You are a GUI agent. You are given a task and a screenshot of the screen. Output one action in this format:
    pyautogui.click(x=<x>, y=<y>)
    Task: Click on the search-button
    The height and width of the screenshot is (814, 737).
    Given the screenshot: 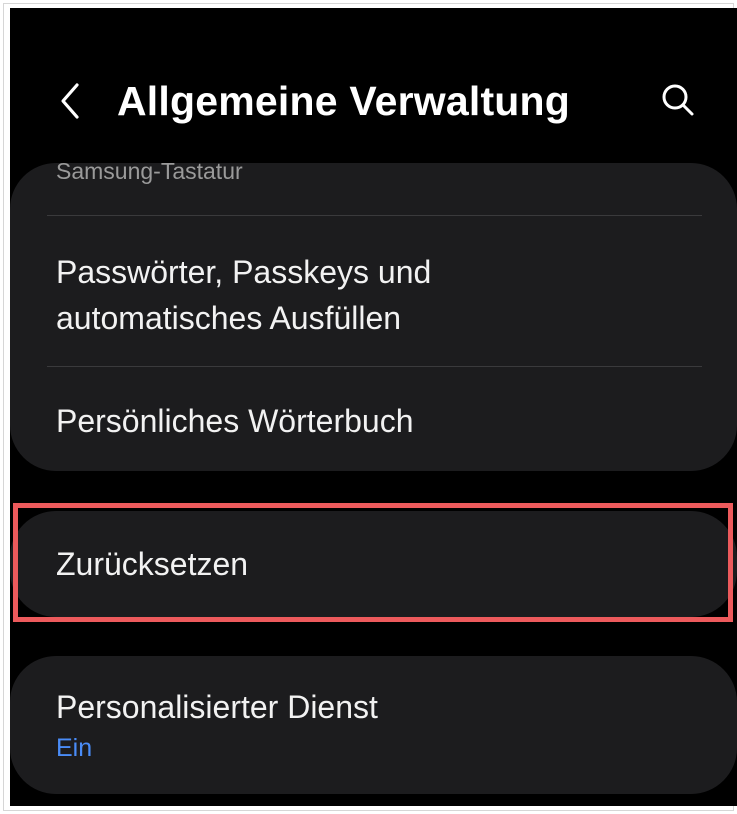 What is the action you would take?
    pyautogui.click(x=678, y=102)
    